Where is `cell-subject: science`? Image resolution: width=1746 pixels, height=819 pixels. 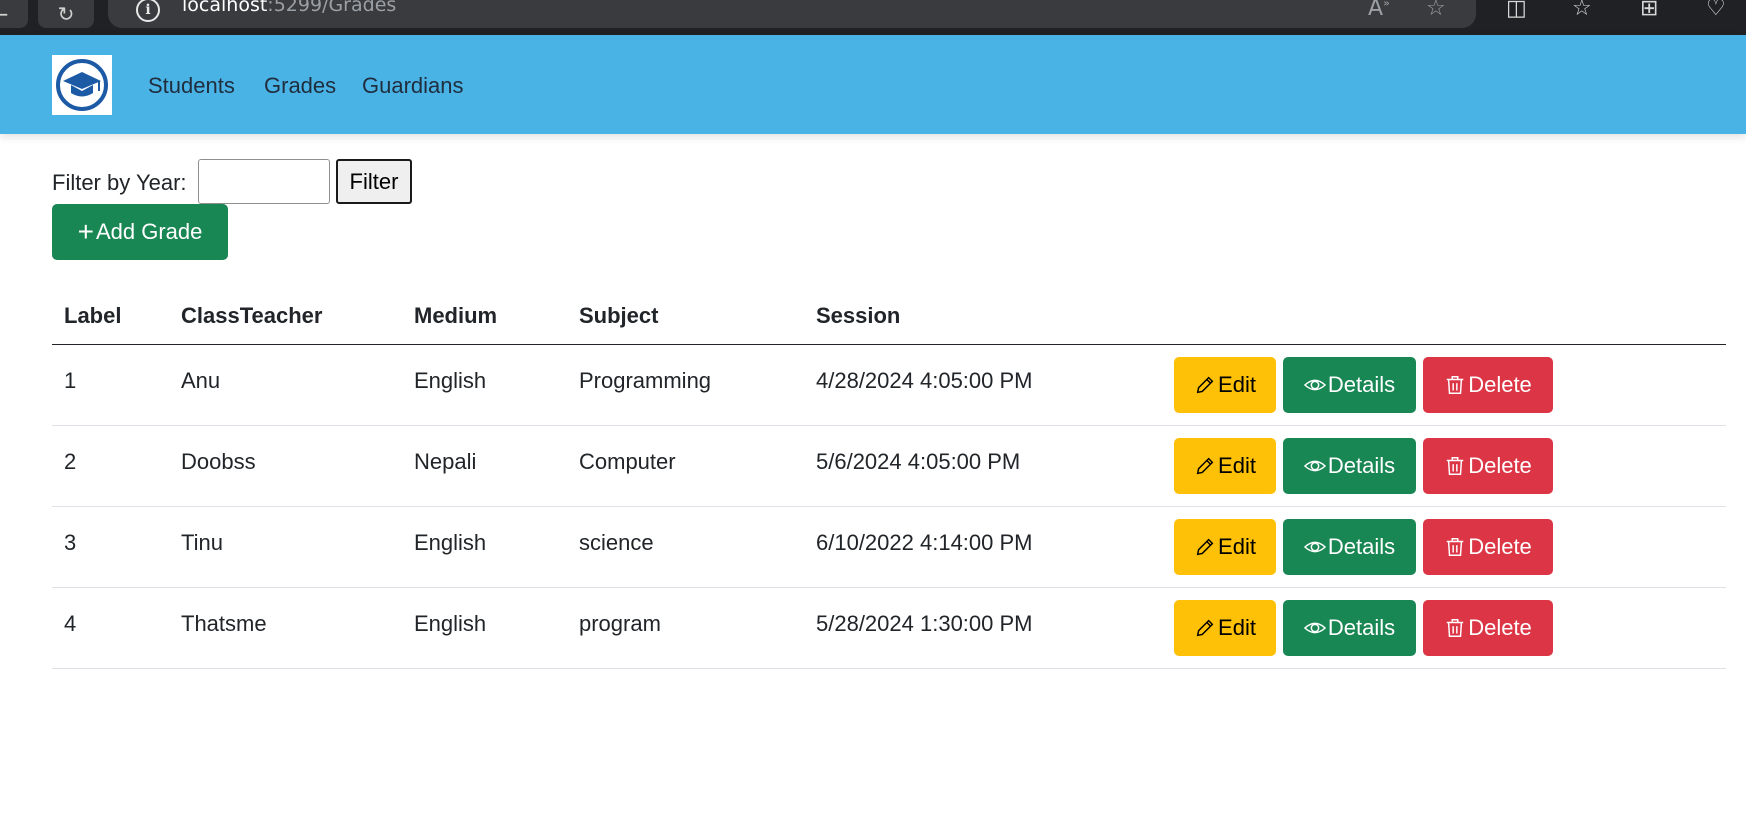 cell-subject: science is located at coordinates (616, 542).